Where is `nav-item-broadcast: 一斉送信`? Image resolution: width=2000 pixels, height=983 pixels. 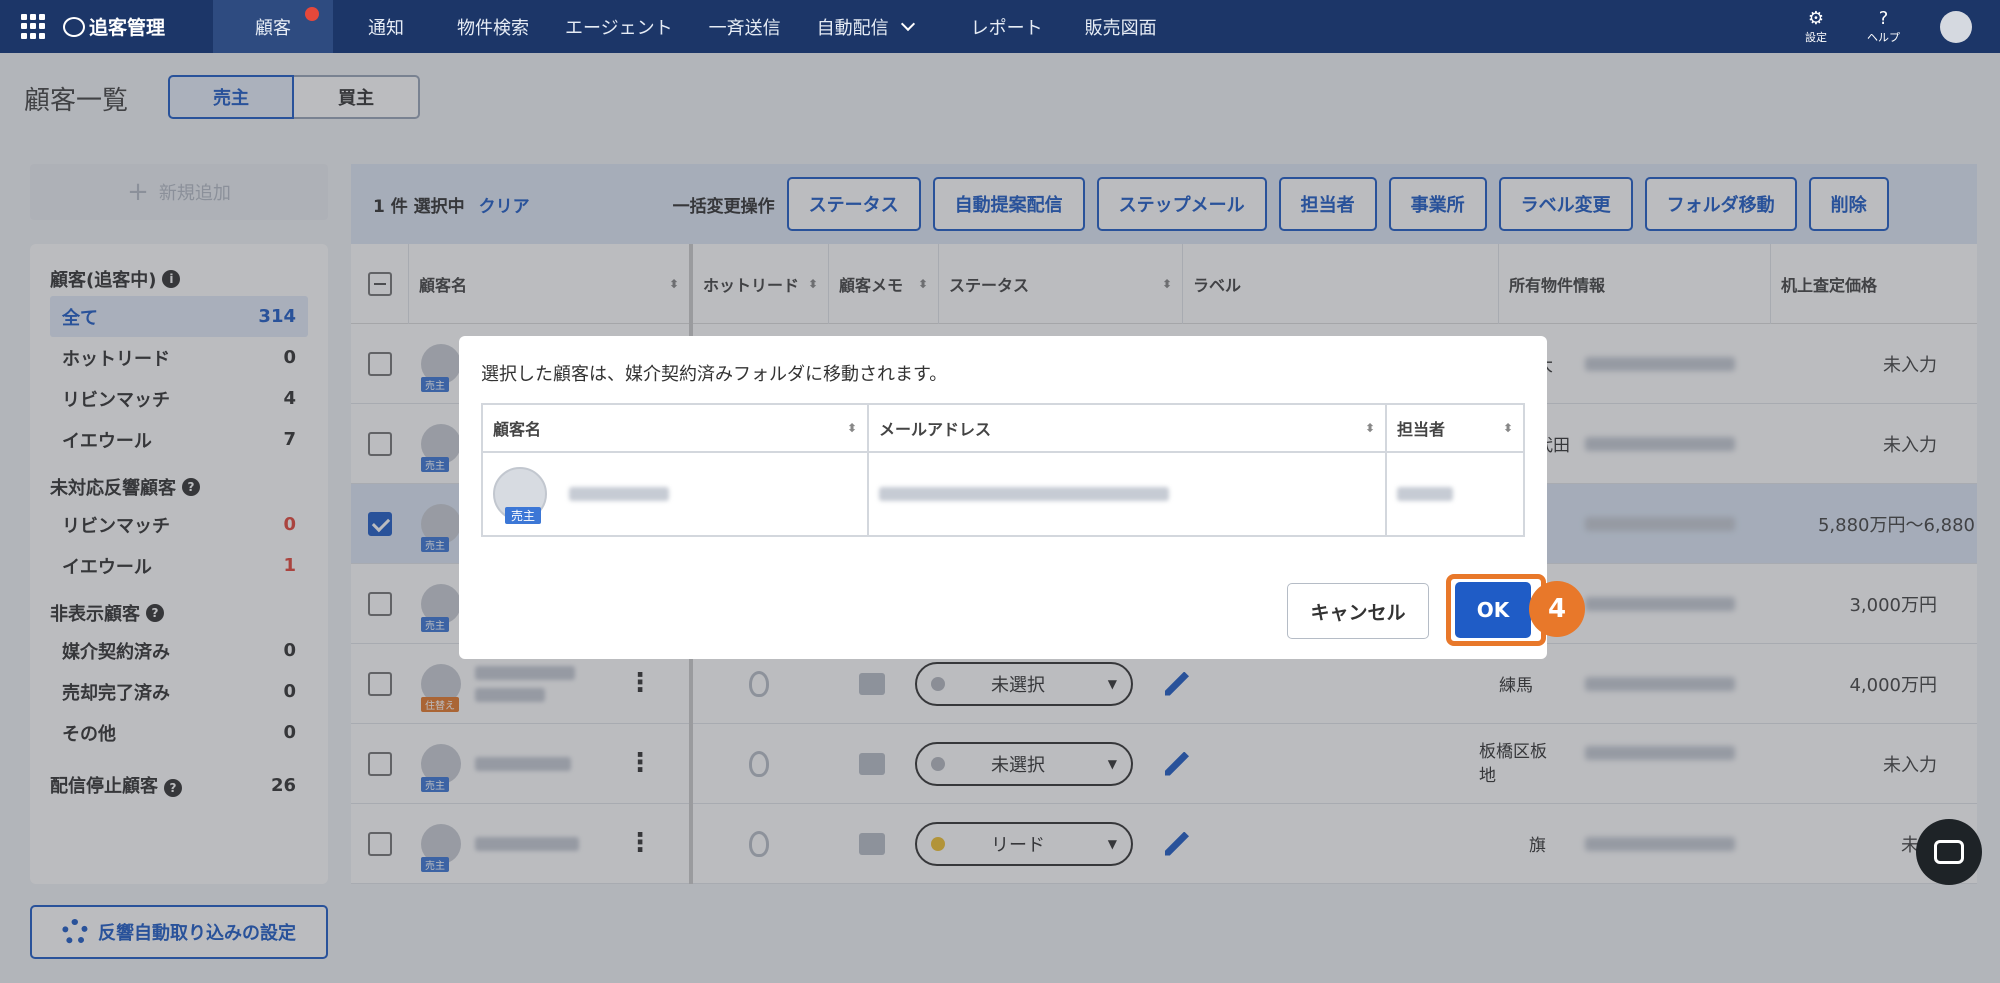
nav-item-broadcast: 一斉送信 is located at coordinates (745, 26).